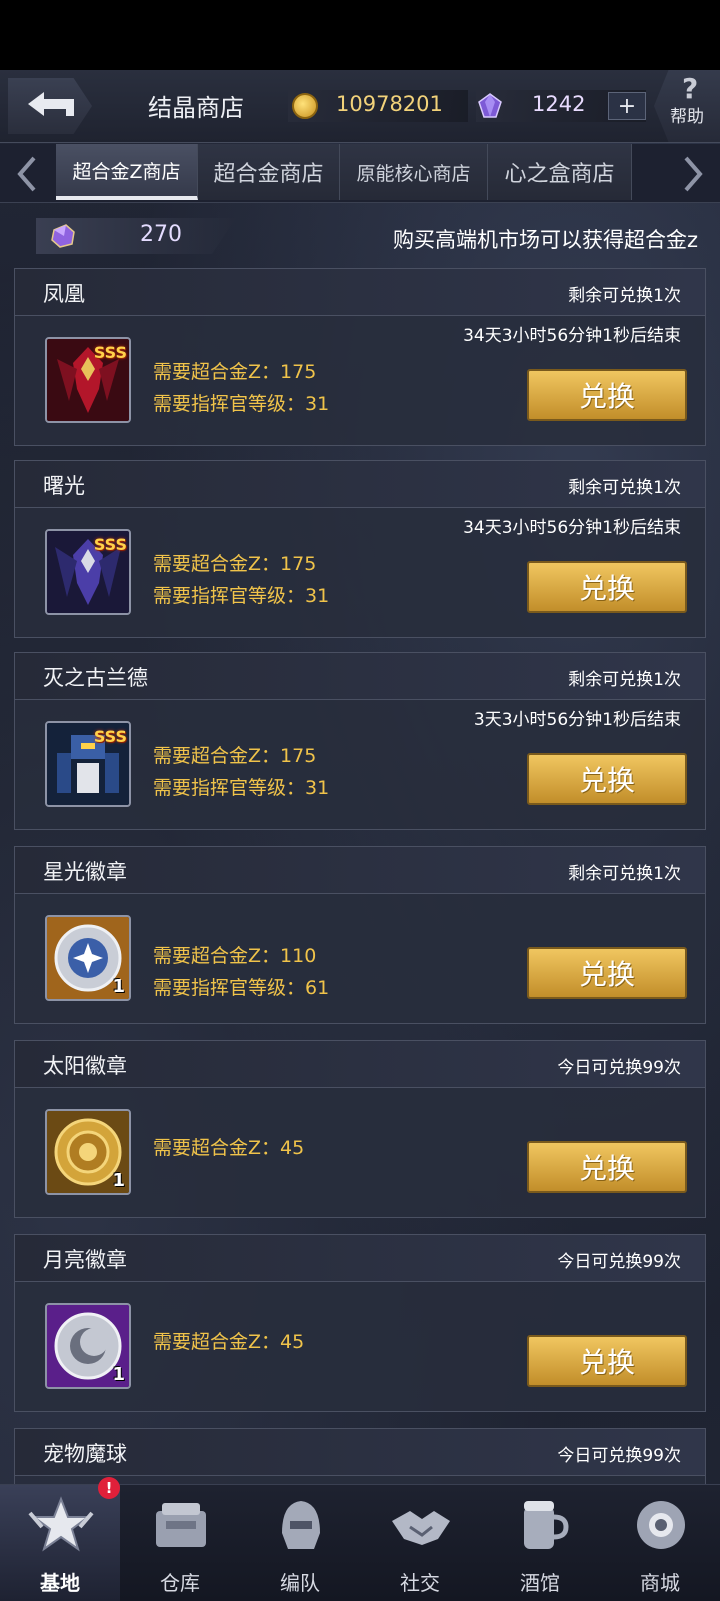  What do you see at coordinates (241, 988) in the screenshot?
I see `required-level: 需要指挥官等级：61` at bounding box center [241, 988].